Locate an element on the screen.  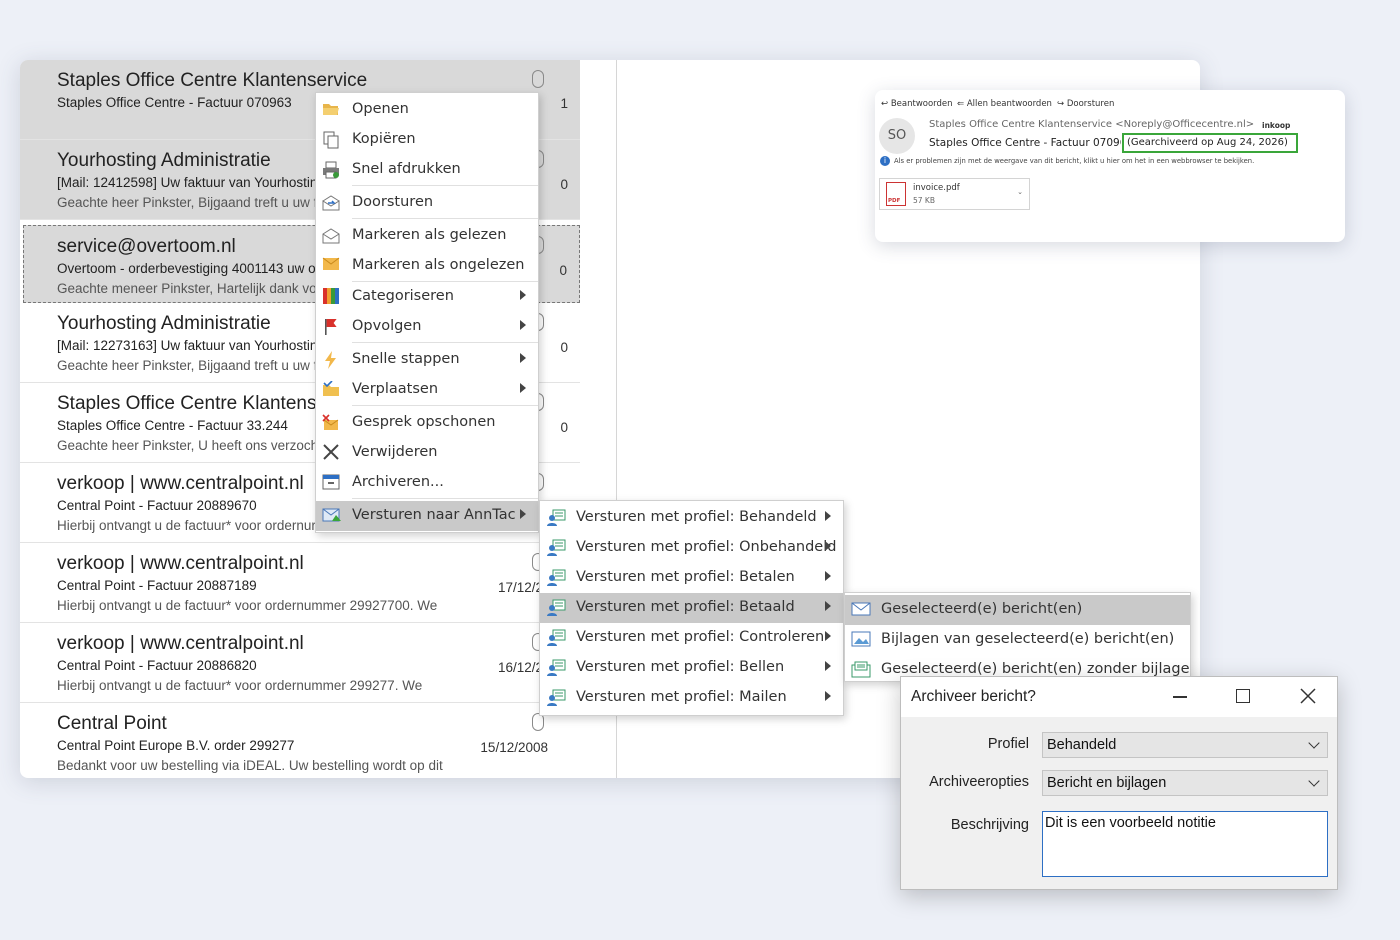
menu-item-profiel-behandeld: Versturen met profiel: Behandeld is located at coordinates (691, 518).